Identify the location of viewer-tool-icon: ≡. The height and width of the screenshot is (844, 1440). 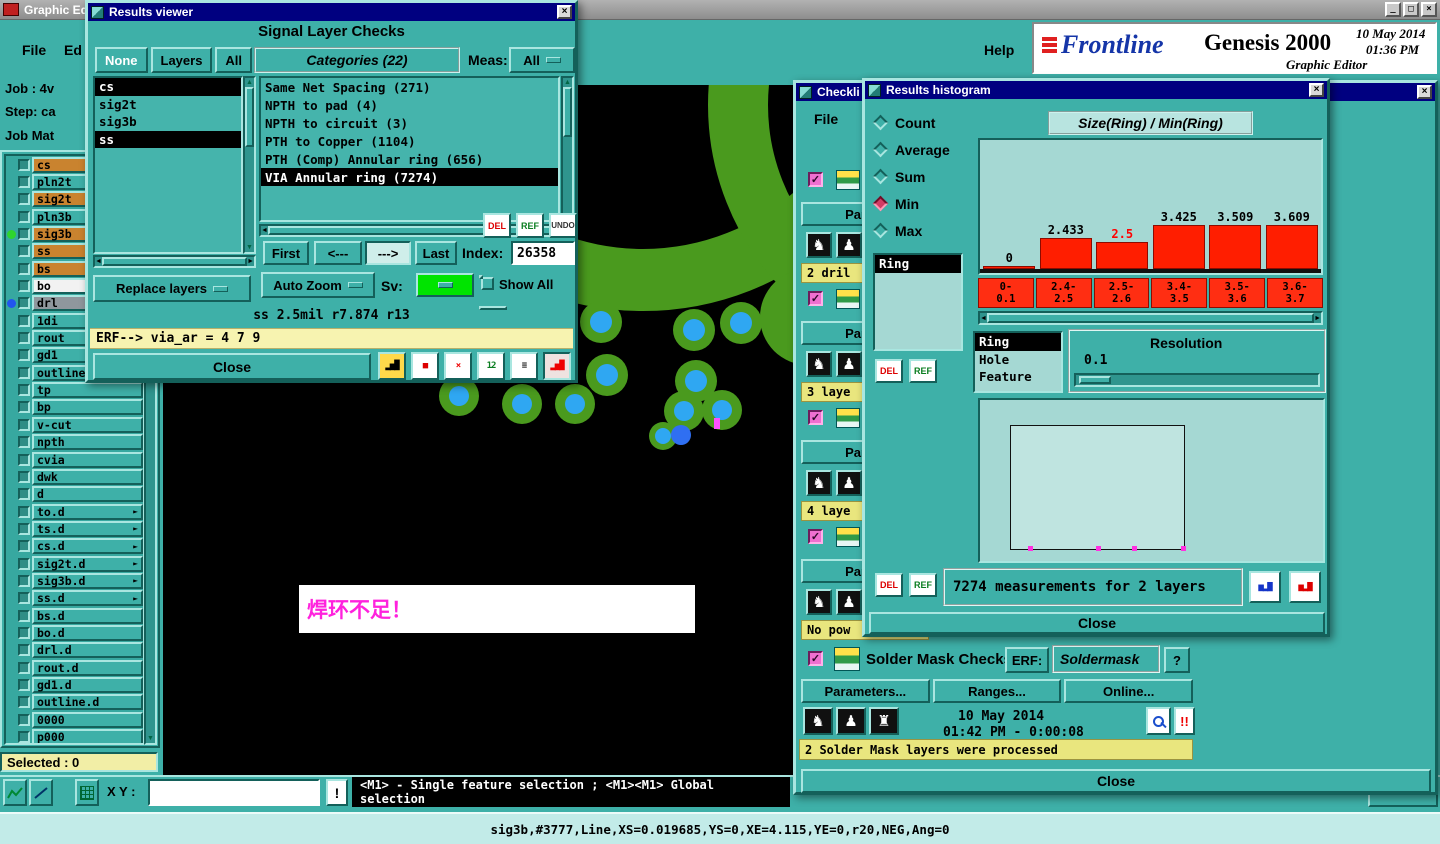
(524, 366).